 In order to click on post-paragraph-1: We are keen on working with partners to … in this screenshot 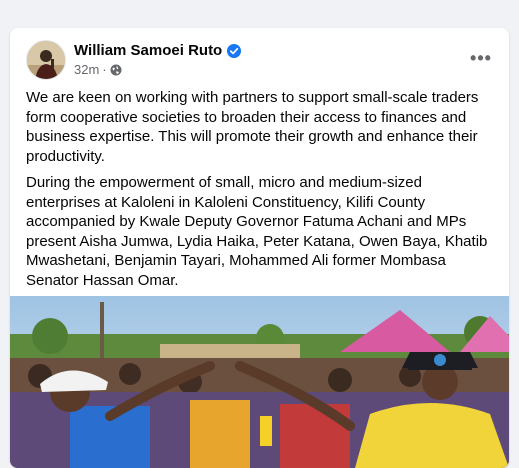, I will do `click(252, 127)`.